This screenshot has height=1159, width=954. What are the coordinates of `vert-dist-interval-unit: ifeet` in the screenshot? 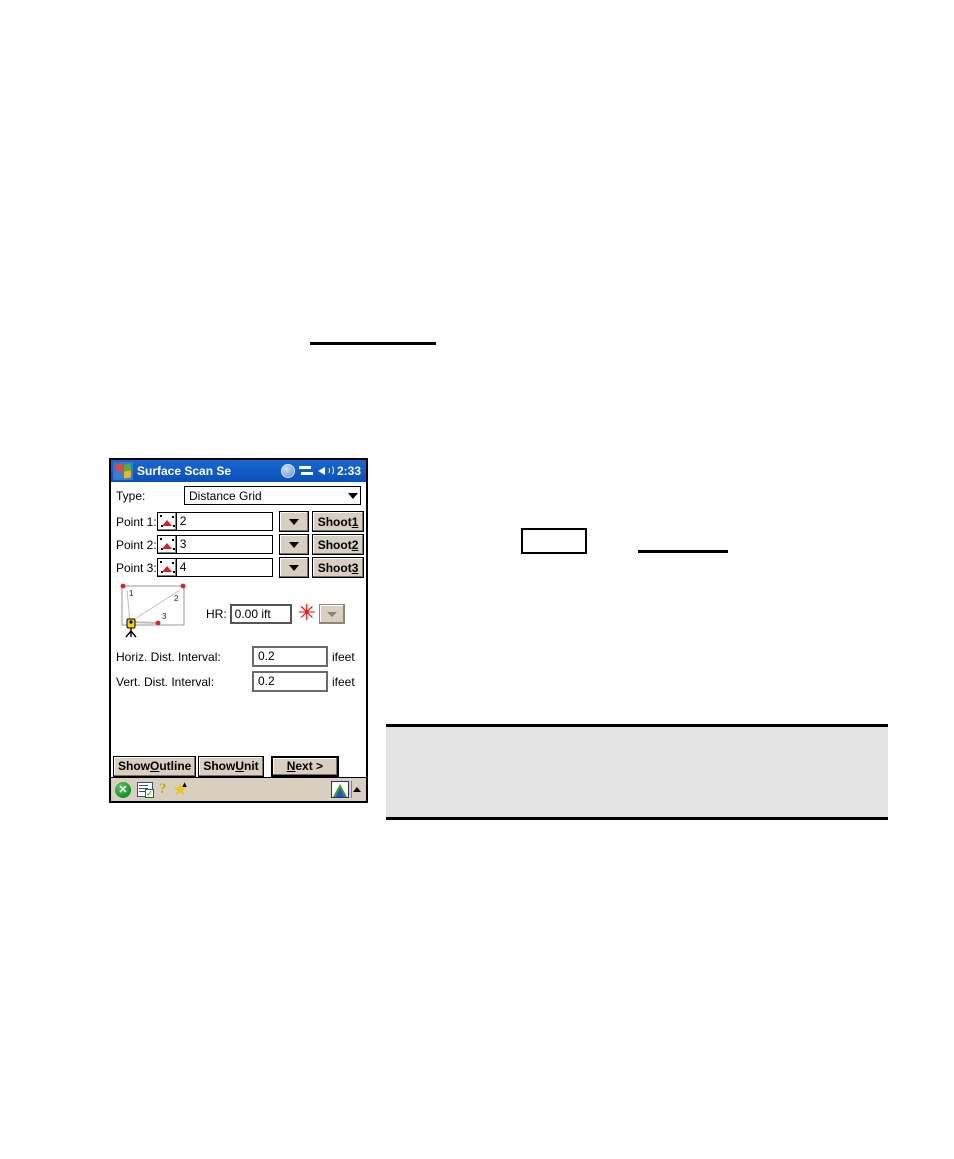 It's located at (343, 681).